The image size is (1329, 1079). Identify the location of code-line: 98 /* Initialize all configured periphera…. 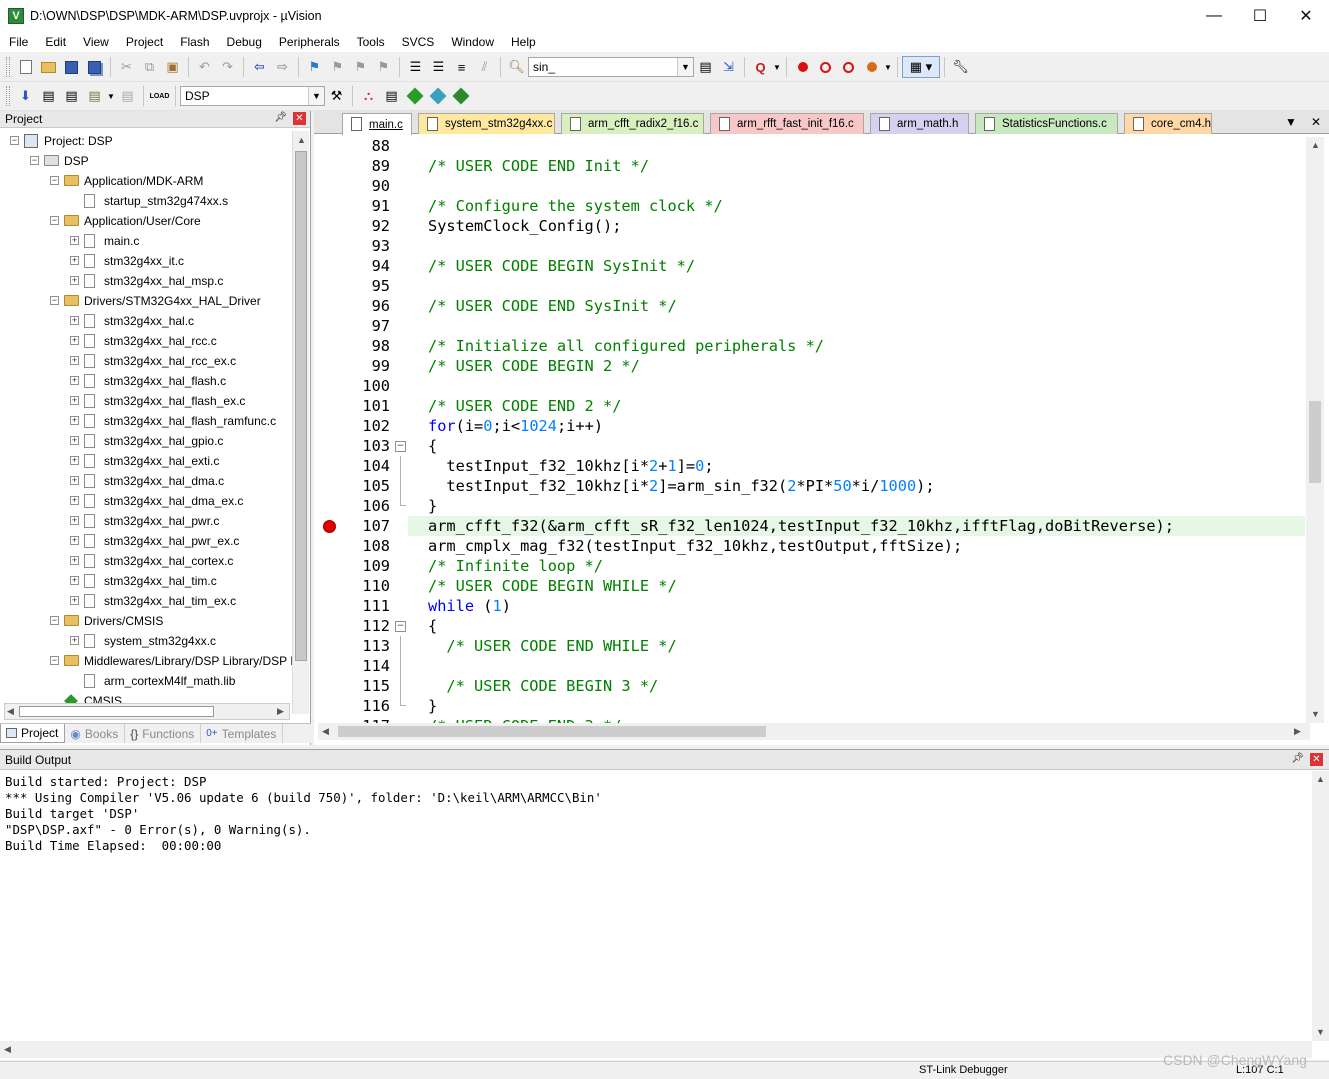
(810, 346).